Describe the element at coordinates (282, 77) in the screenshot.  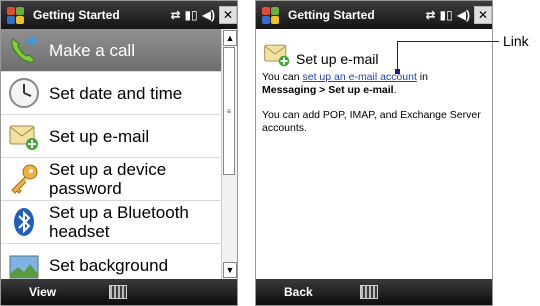
I see `para-text: You can` at that location.